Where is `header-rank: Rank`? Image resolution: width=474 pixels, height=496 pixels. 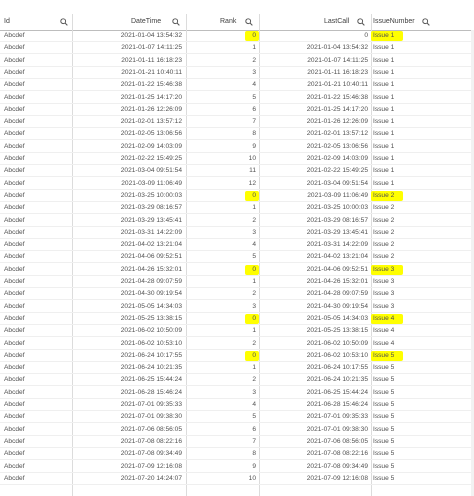
header-rank: Rank is located at coordinates (223, 22).